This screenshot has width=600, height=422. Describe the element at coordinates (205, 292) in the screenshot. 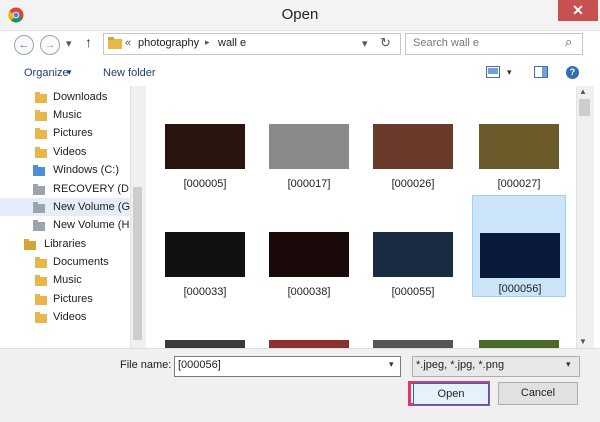

I see `file-name-label: [000033]` at that location.